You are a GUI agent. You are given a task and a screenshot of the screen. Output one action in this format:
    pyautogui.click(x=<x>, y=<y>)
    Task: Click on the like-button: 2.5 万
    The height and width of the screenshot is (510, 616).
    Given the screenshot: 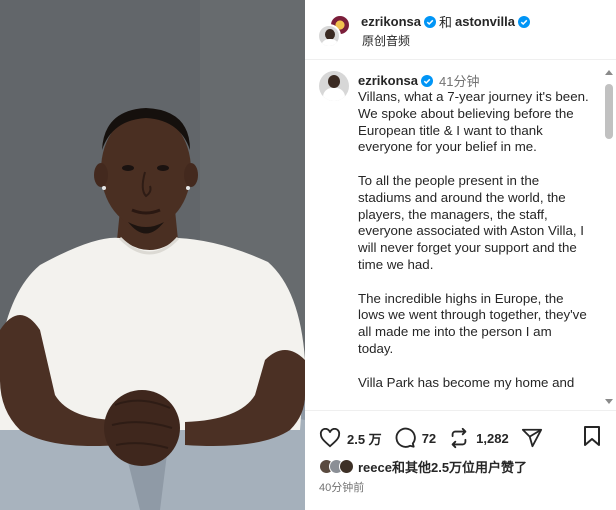 What is the action you would take?
    pyautogui.click(x=350, y=438)
    